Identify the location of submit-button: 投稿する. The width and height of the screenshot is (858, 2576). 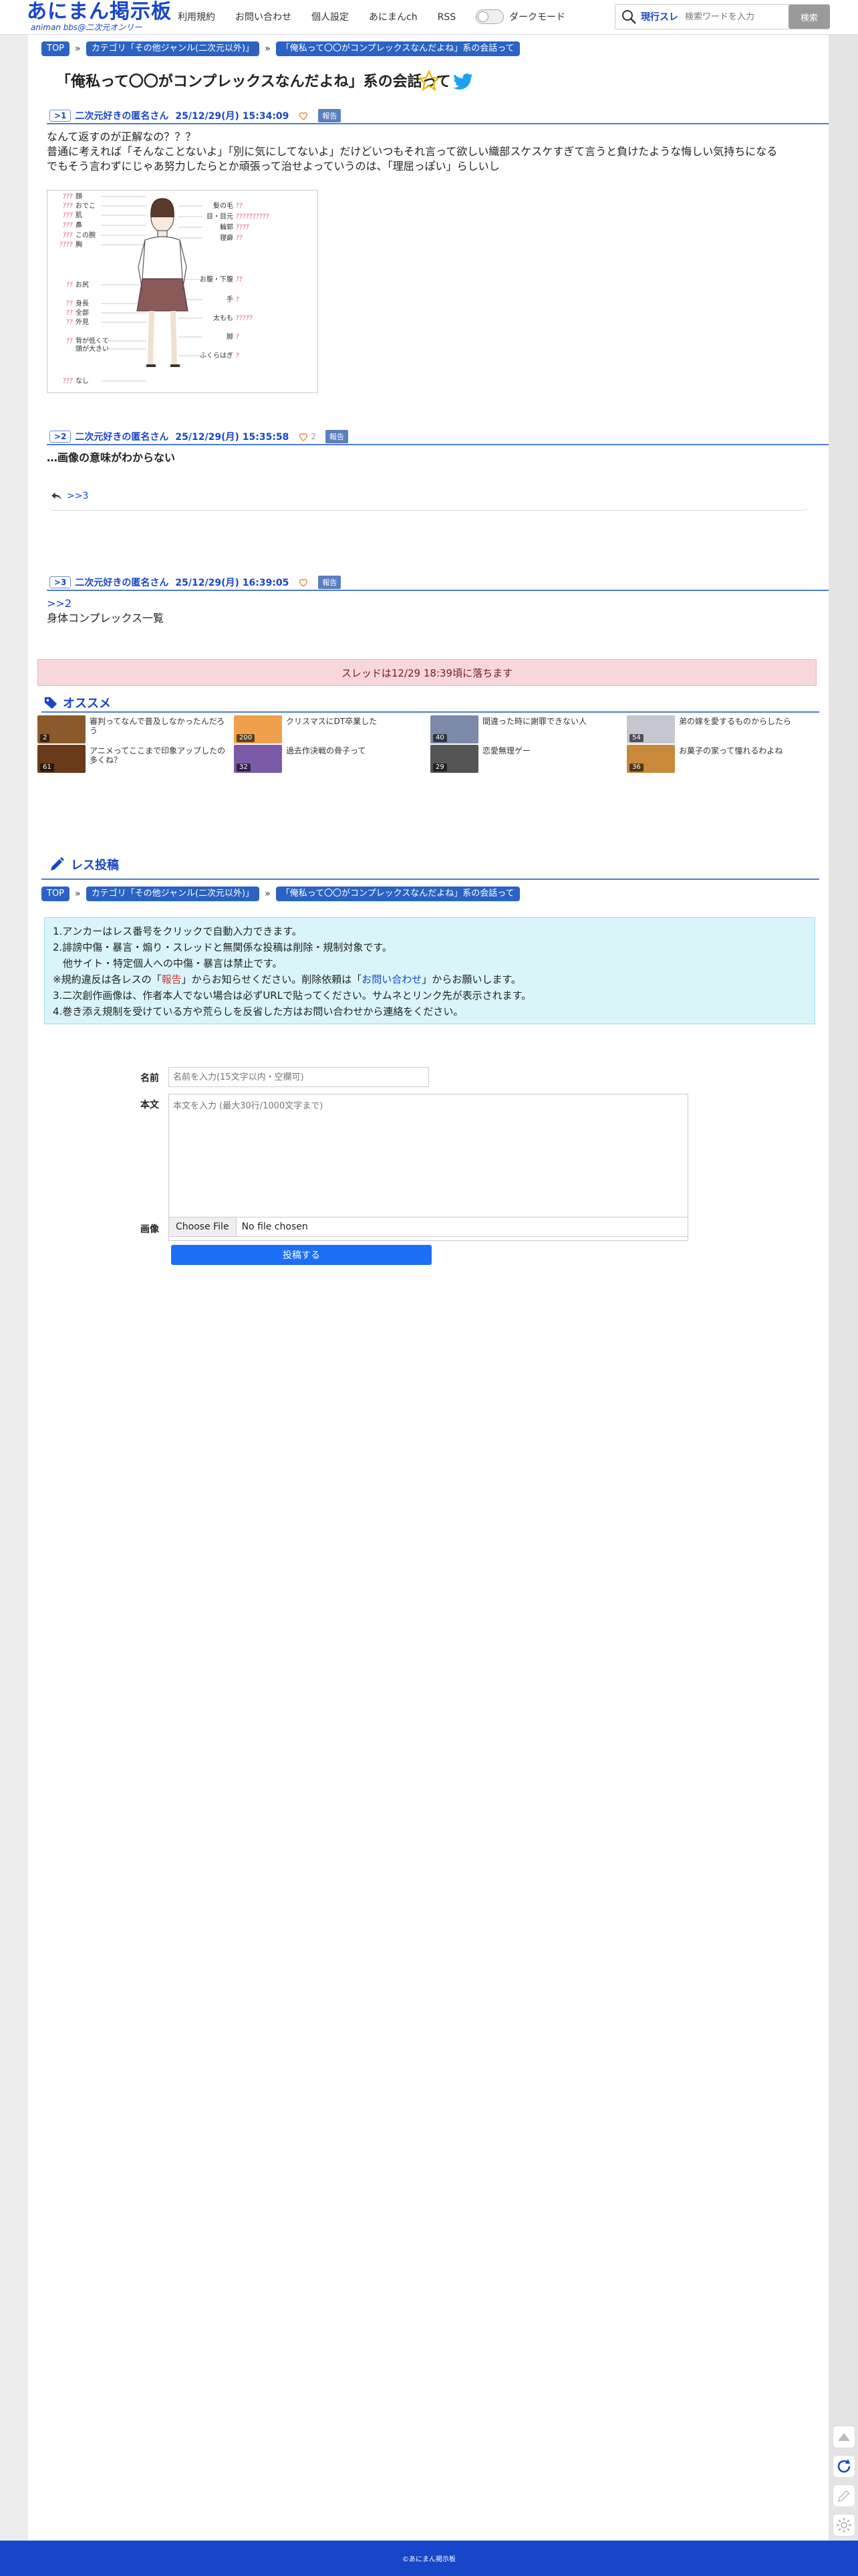
(301, 1255).